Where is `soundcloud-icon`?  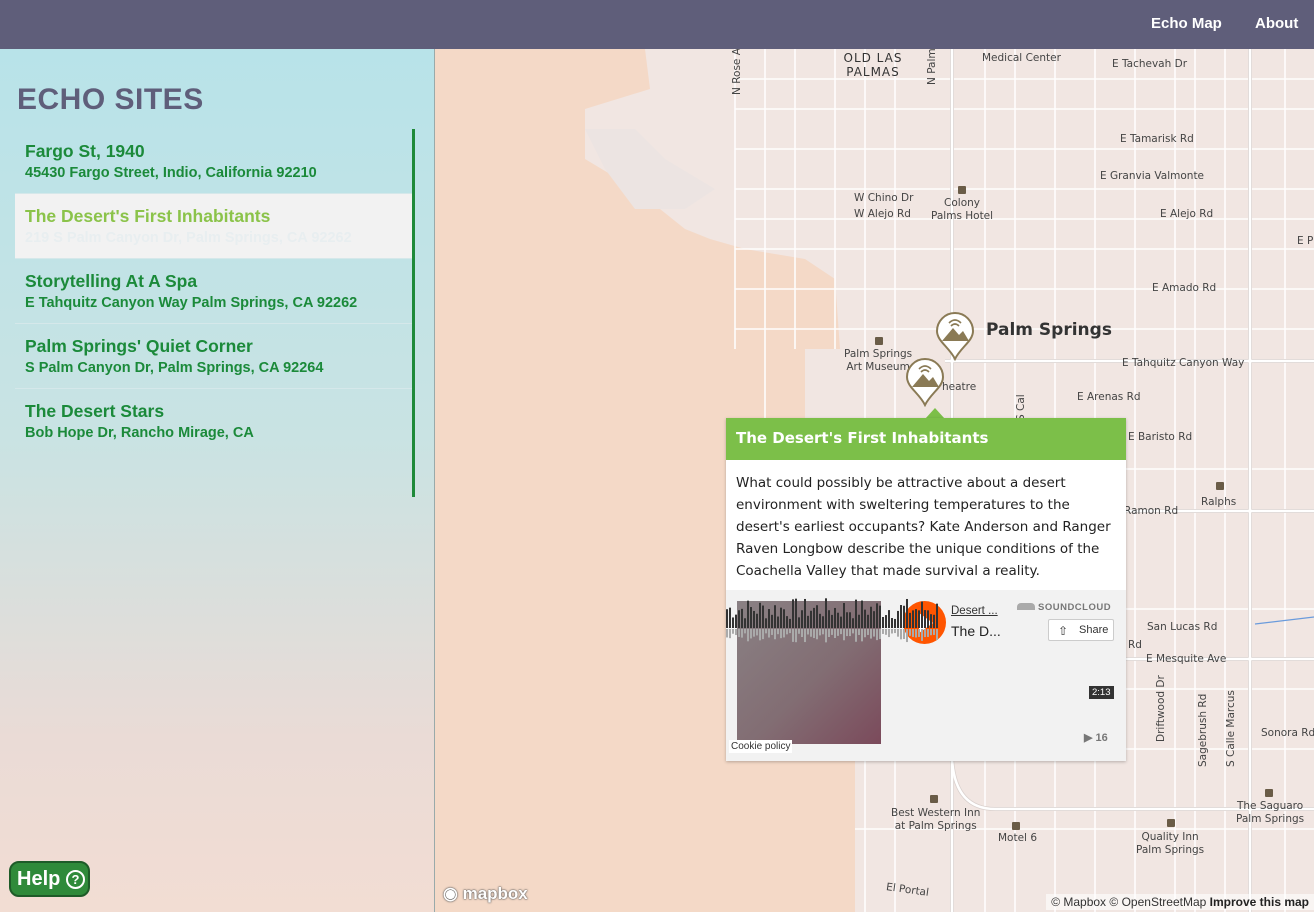 soundcloud-icon is located at coordinates (1026, 606).